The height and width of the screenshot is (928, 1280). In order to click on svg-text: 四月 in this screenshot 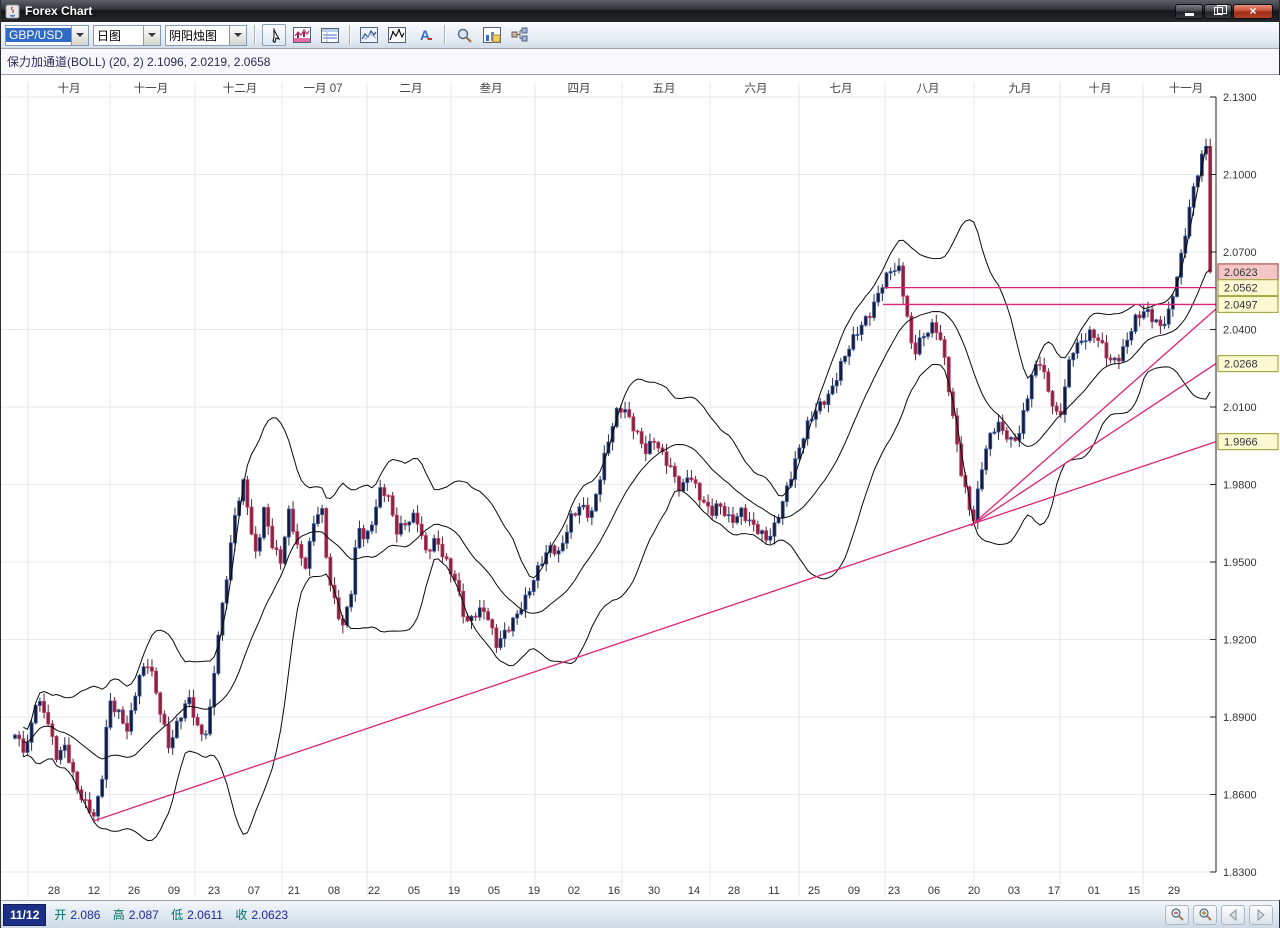, I will do `click(579, 89)`.